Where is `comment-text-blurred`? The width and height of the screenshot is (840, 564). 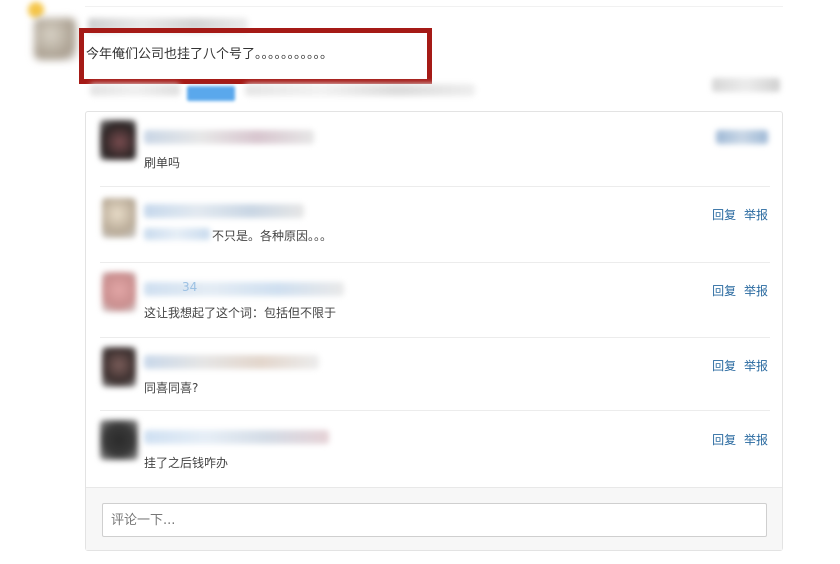 comment-text-blurred is located at coordinates (177, 234).